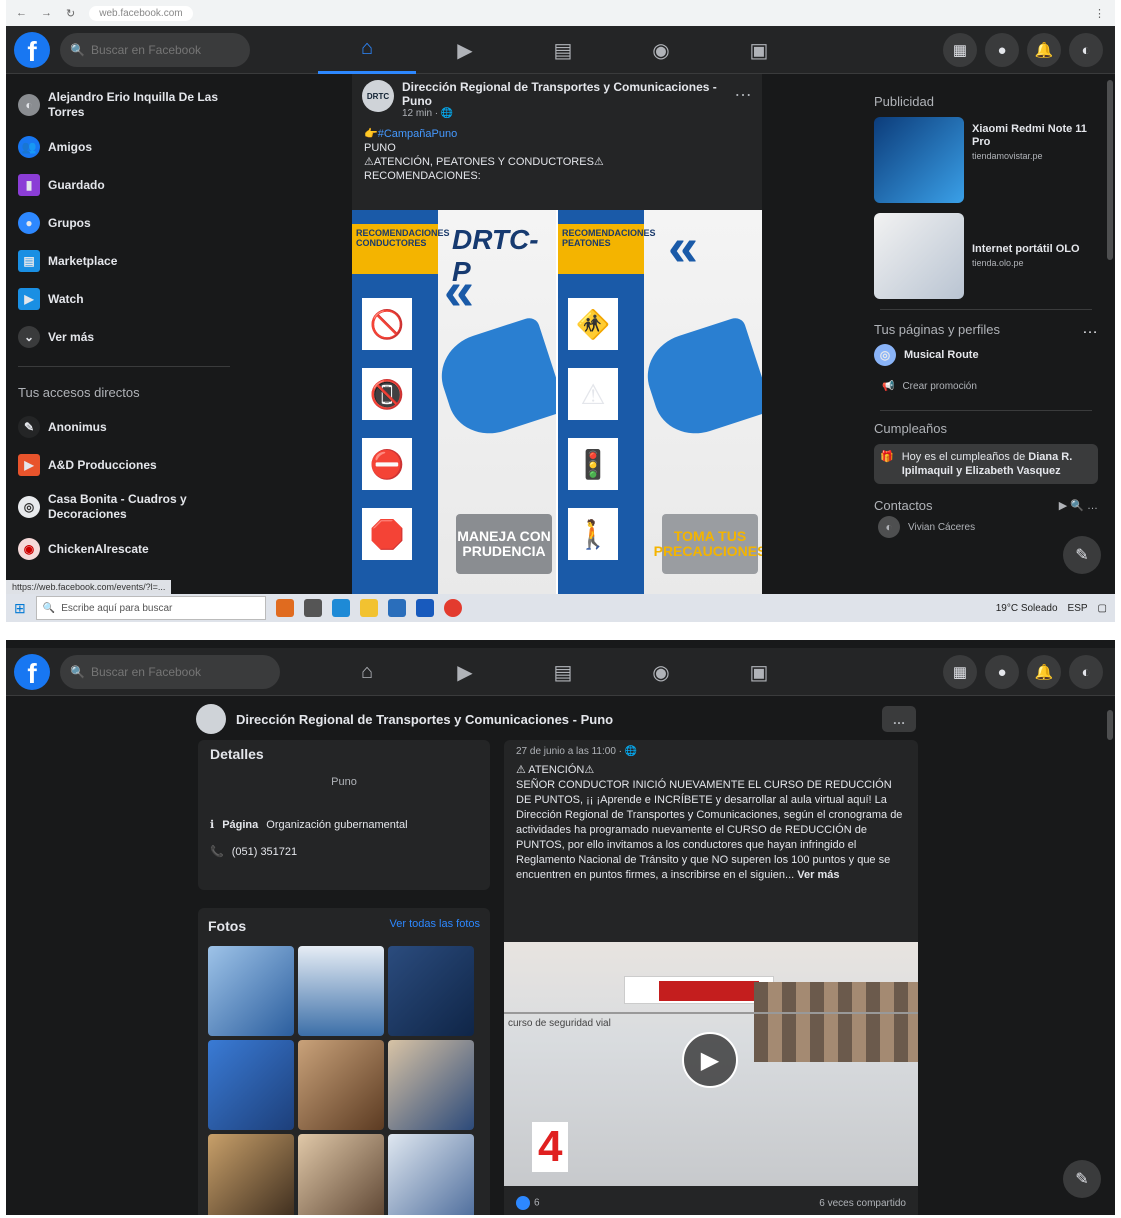 This screenshot has width=1121, height=1218. What do you see at coordinates (986, 386) in the screenshot?
I see `create-promo-link: 📢 Crear promoción` at bounding box center [986, 386].